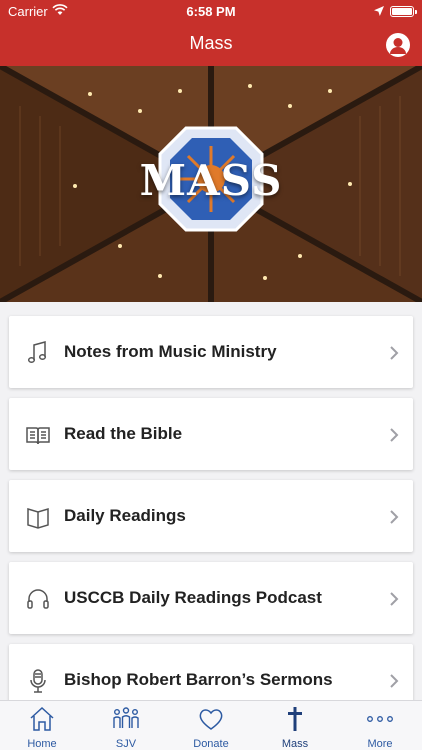 This screenshot has height=750, width=422. I want to click on book-icon, so click(38, 517).